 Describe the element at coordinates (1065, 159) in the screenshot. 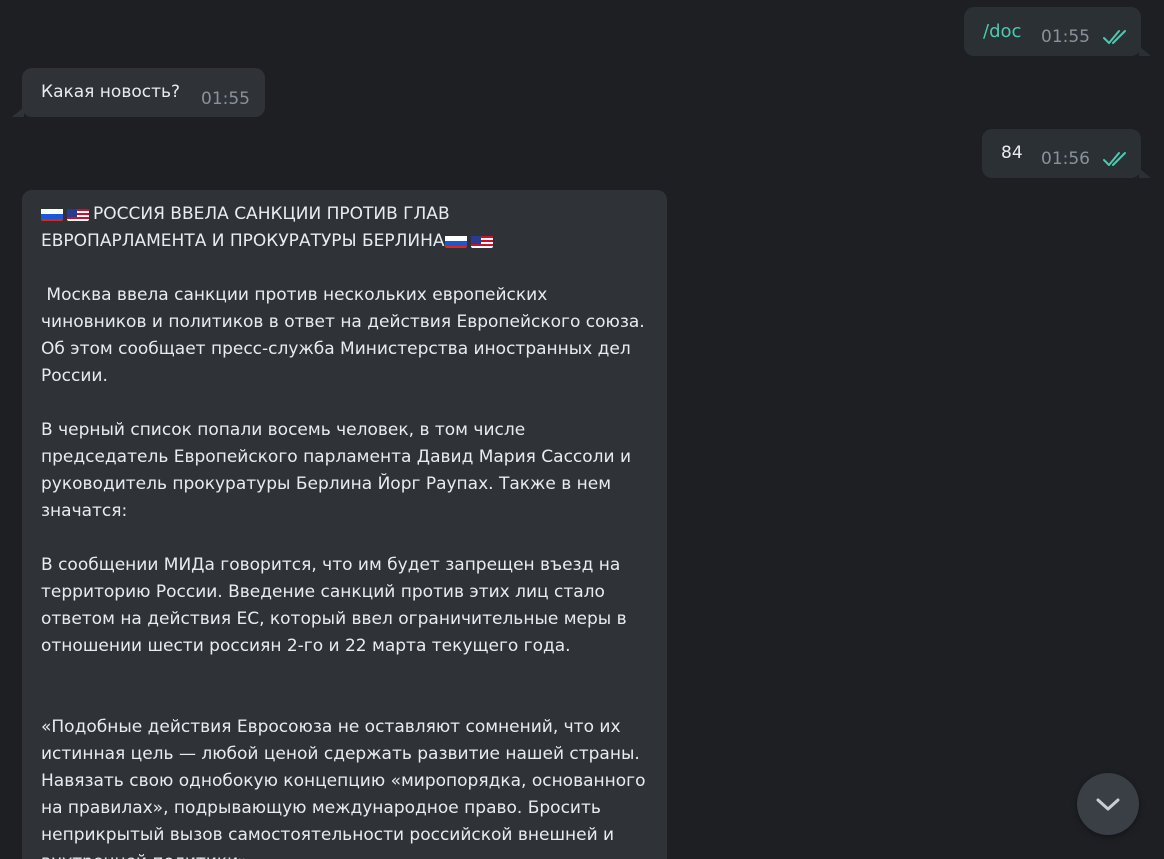

I see `message-time: 01:56` at that location.